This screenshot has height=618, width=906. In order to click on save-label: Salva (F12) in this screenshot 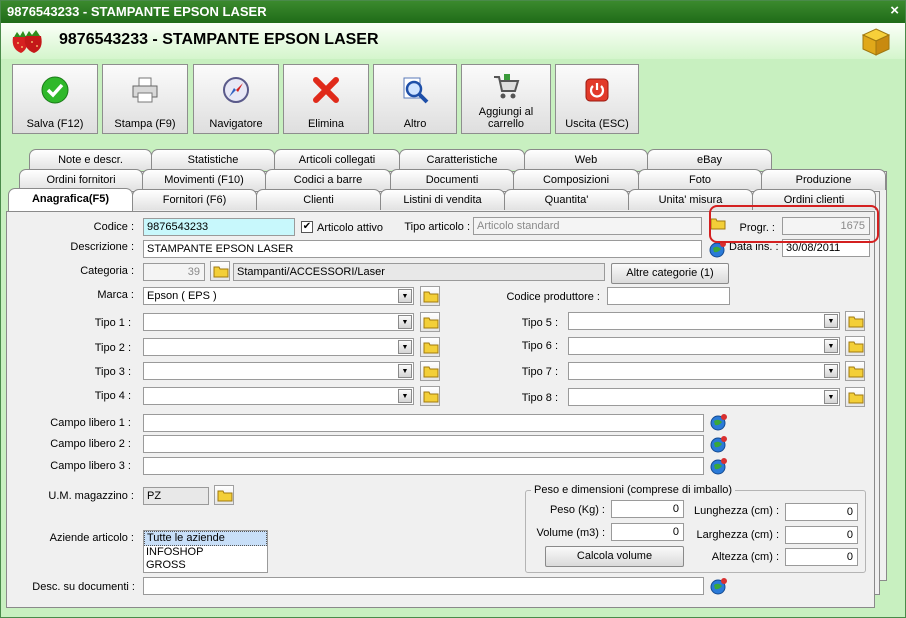, I will do `click(55, 124)`.